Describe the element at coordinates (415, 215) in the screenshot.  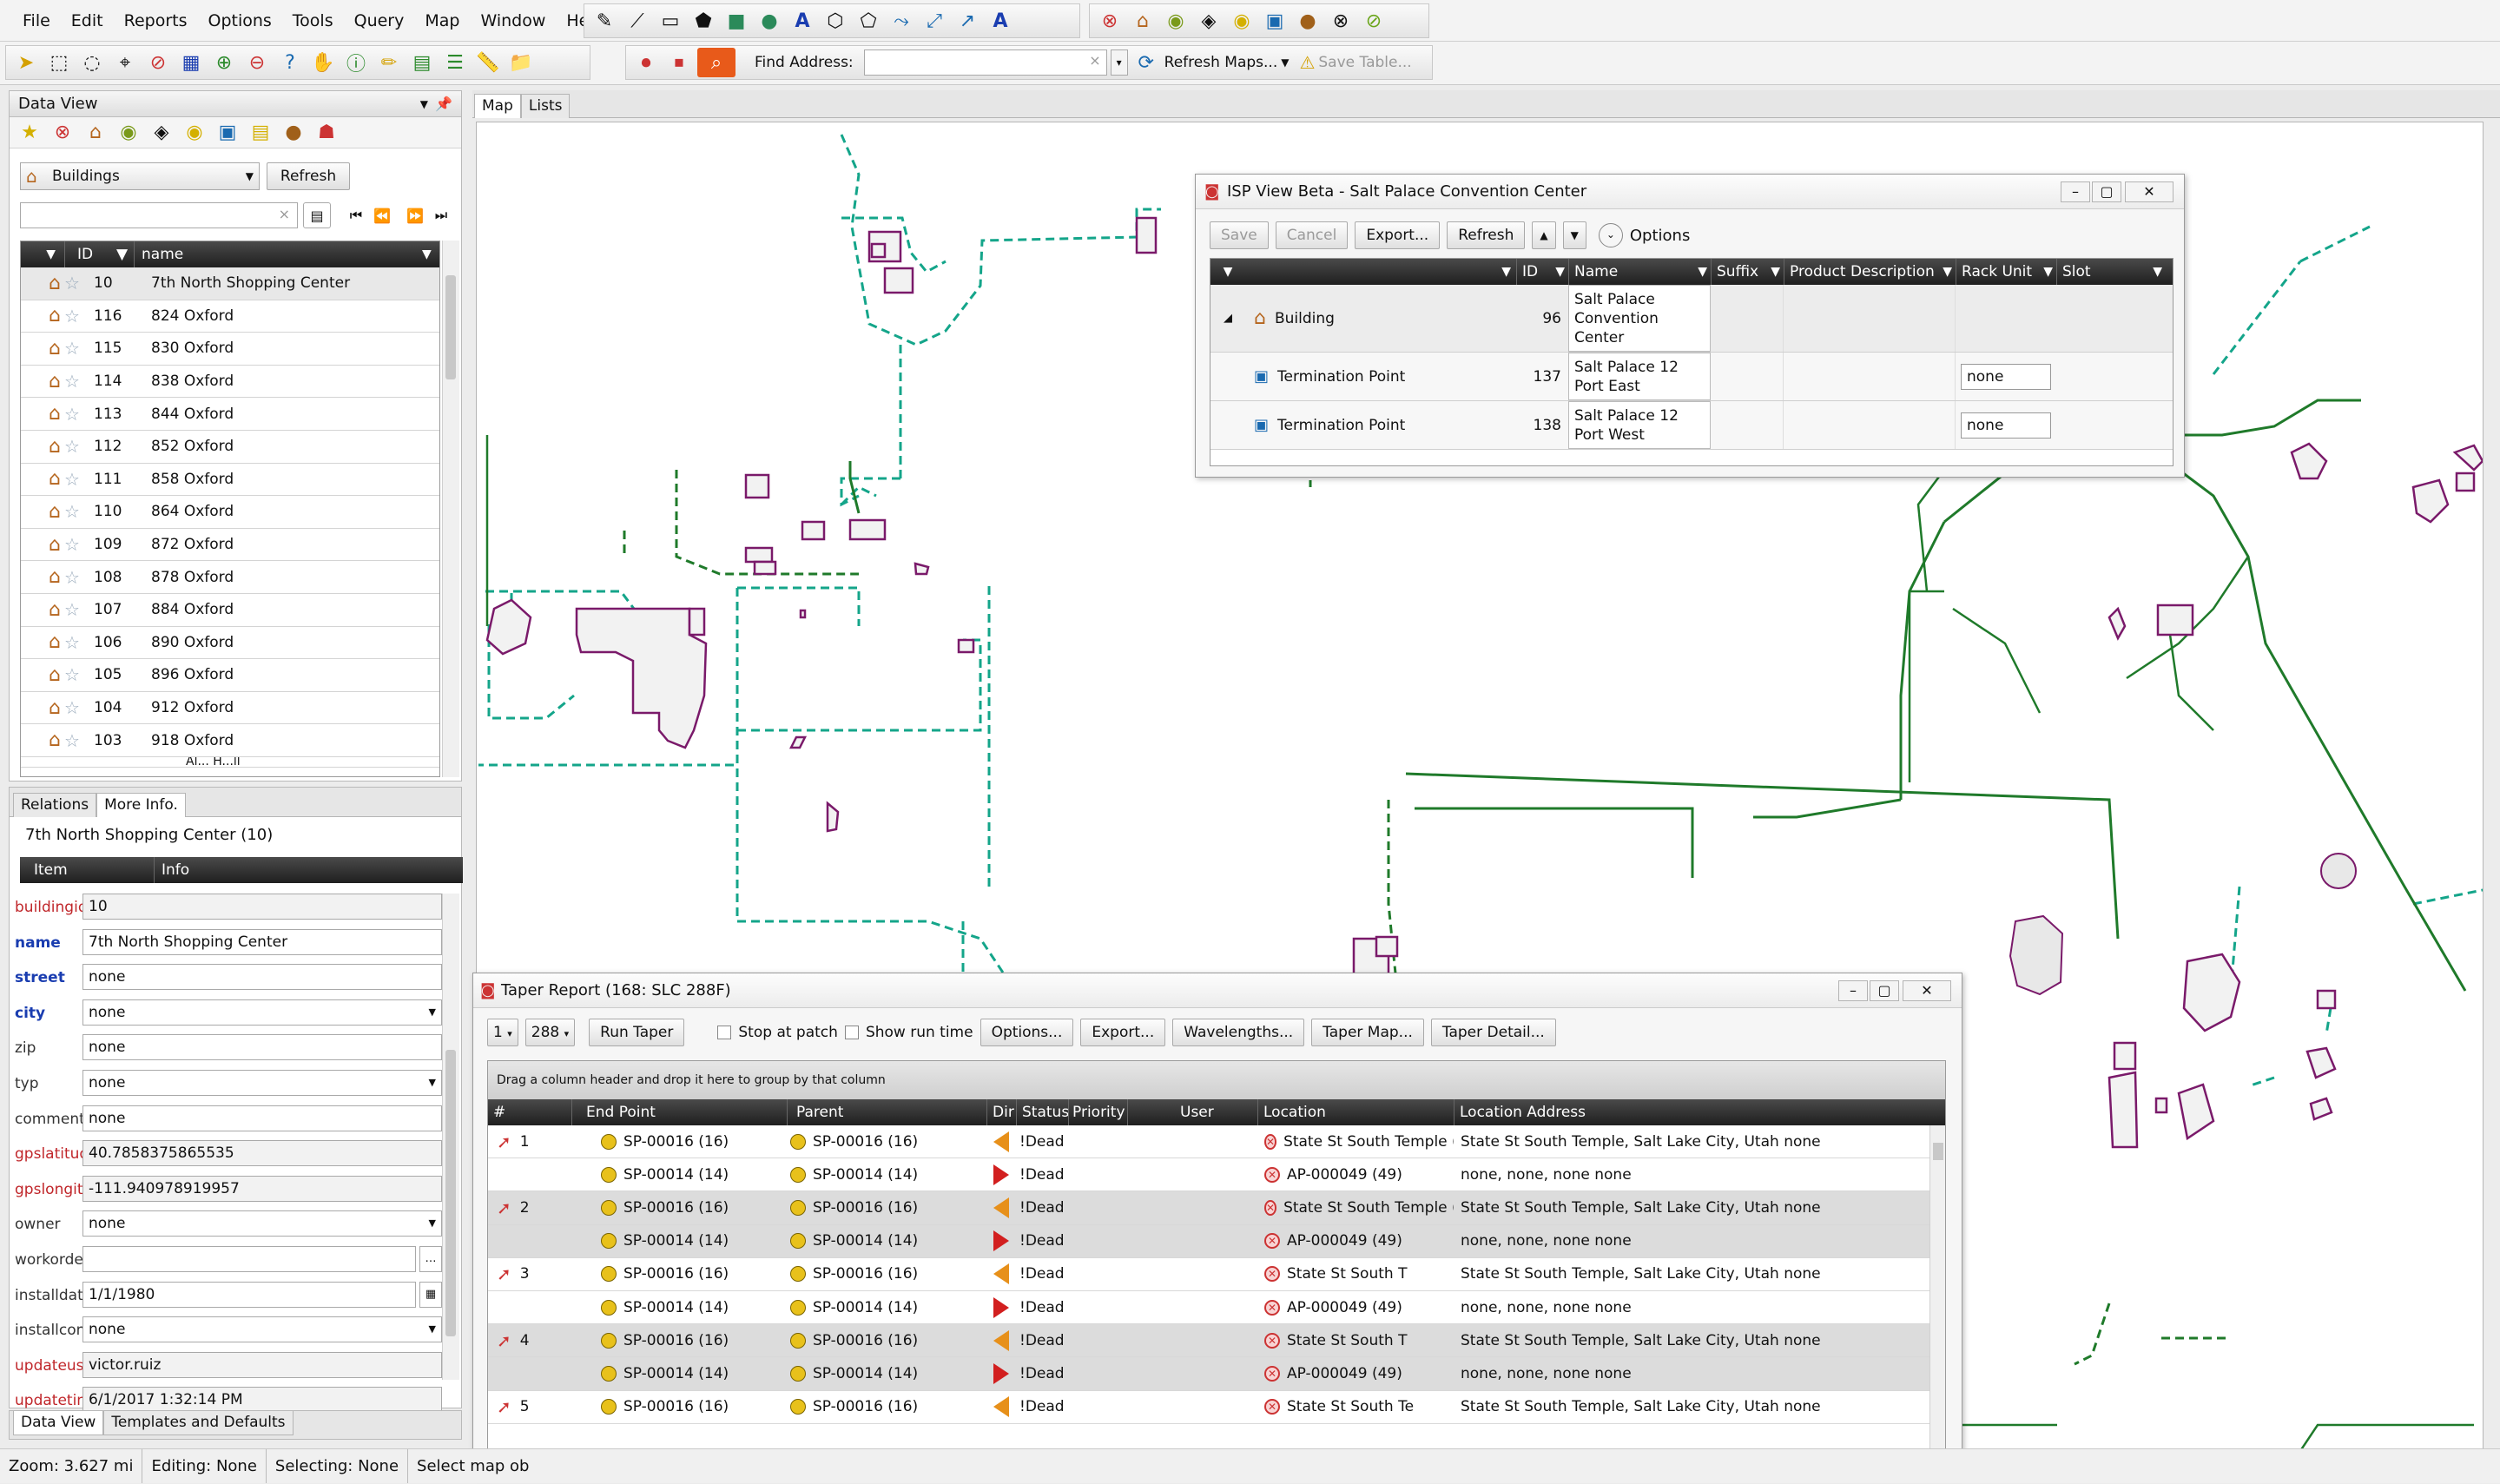
I see `next-page-icon: ⏩` at that location.